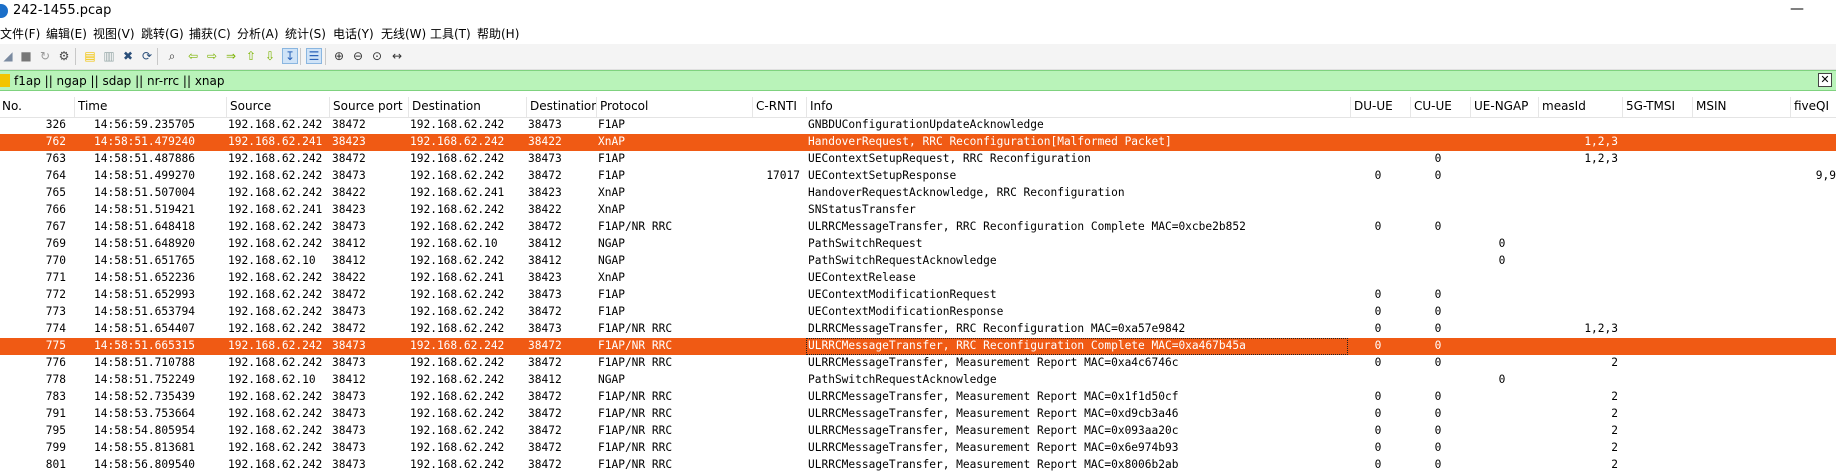 The width and height of the screenshot is (1836, 474). What do you see at coordinates (1825, 80) in the screenshot?
I see `clear-filter-button: ✕` at bounding box center [1825, 80].